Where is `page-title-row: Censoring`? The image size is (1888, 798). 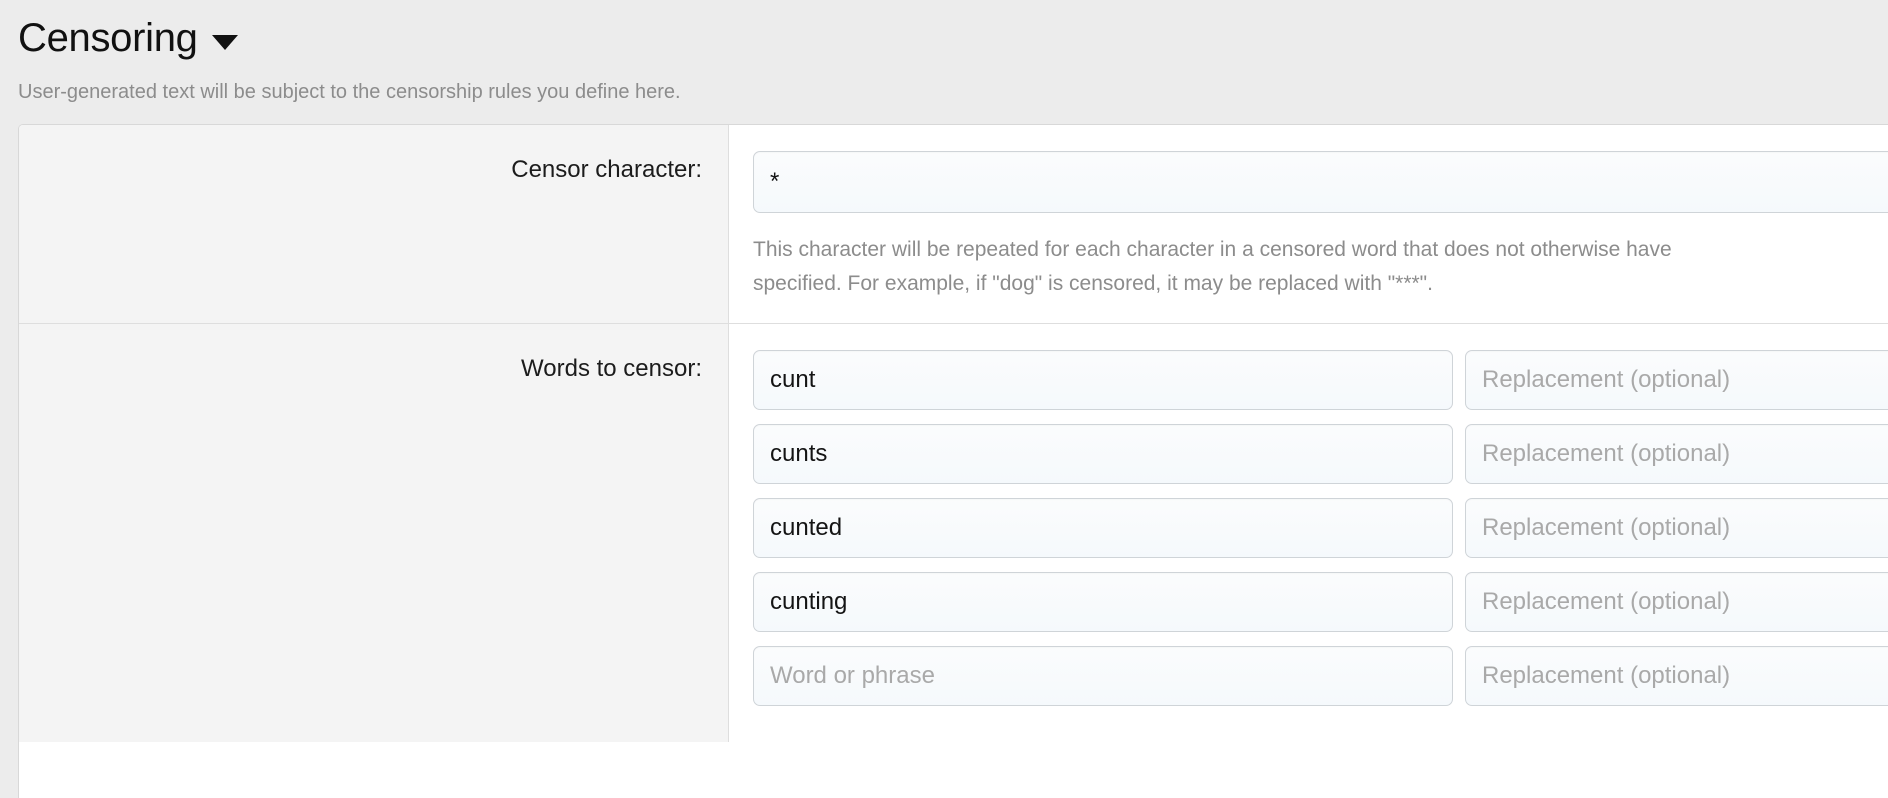 page-title-row: Censoring is located at coordinates (953, 38).